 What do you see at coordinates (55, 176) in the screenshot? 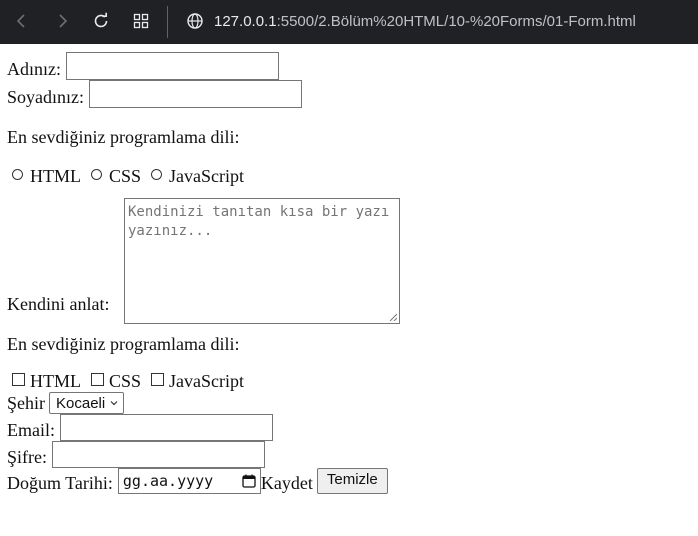
I see `radio-label-html: HTML` at bounding box center [55, 176].